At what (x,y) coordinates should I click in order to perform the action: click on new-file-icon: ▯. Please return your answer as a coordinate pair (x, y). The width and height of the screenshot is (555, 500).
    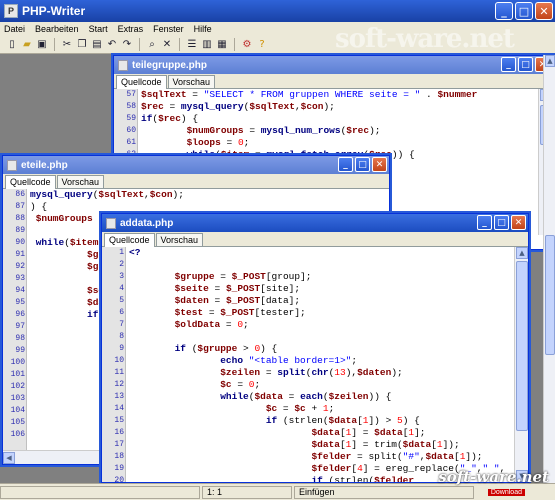
    Looking at the image, I should click on (12, 45).